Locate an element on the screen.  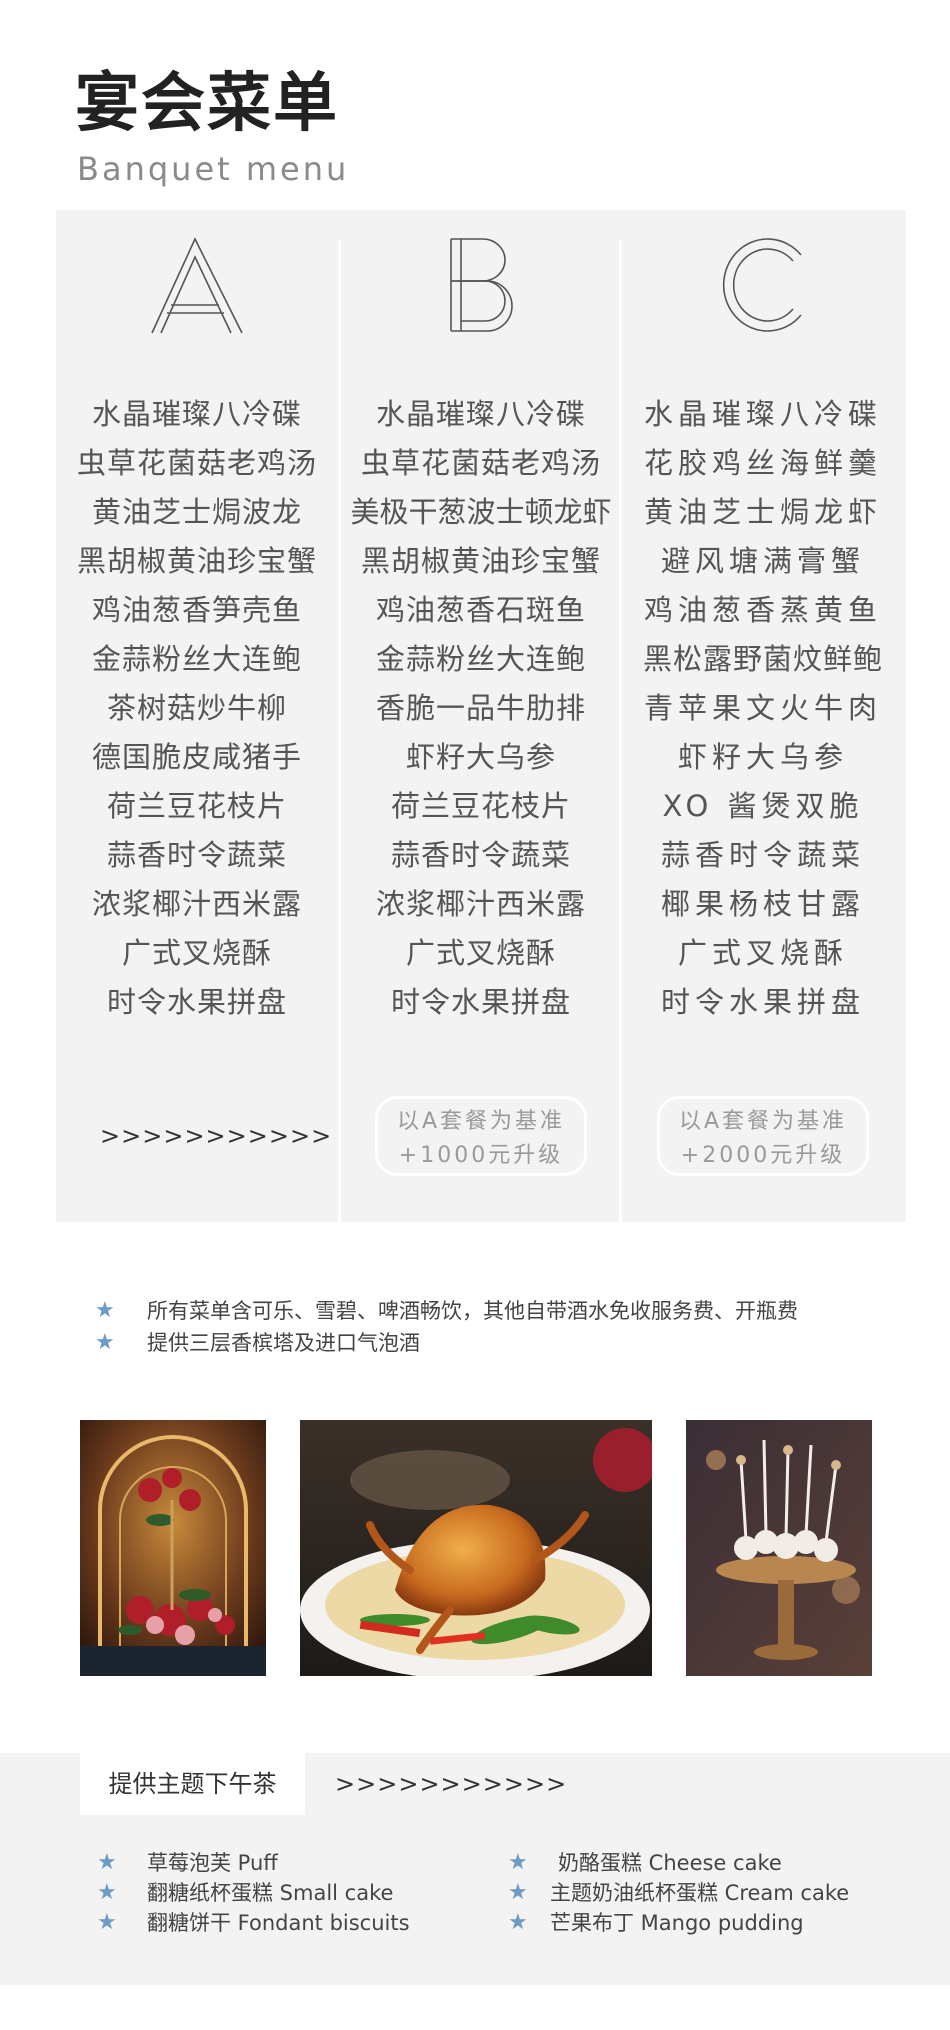
dish-item: 鸡油葱香笋壳鱼 is located at coordinates (196, 610).